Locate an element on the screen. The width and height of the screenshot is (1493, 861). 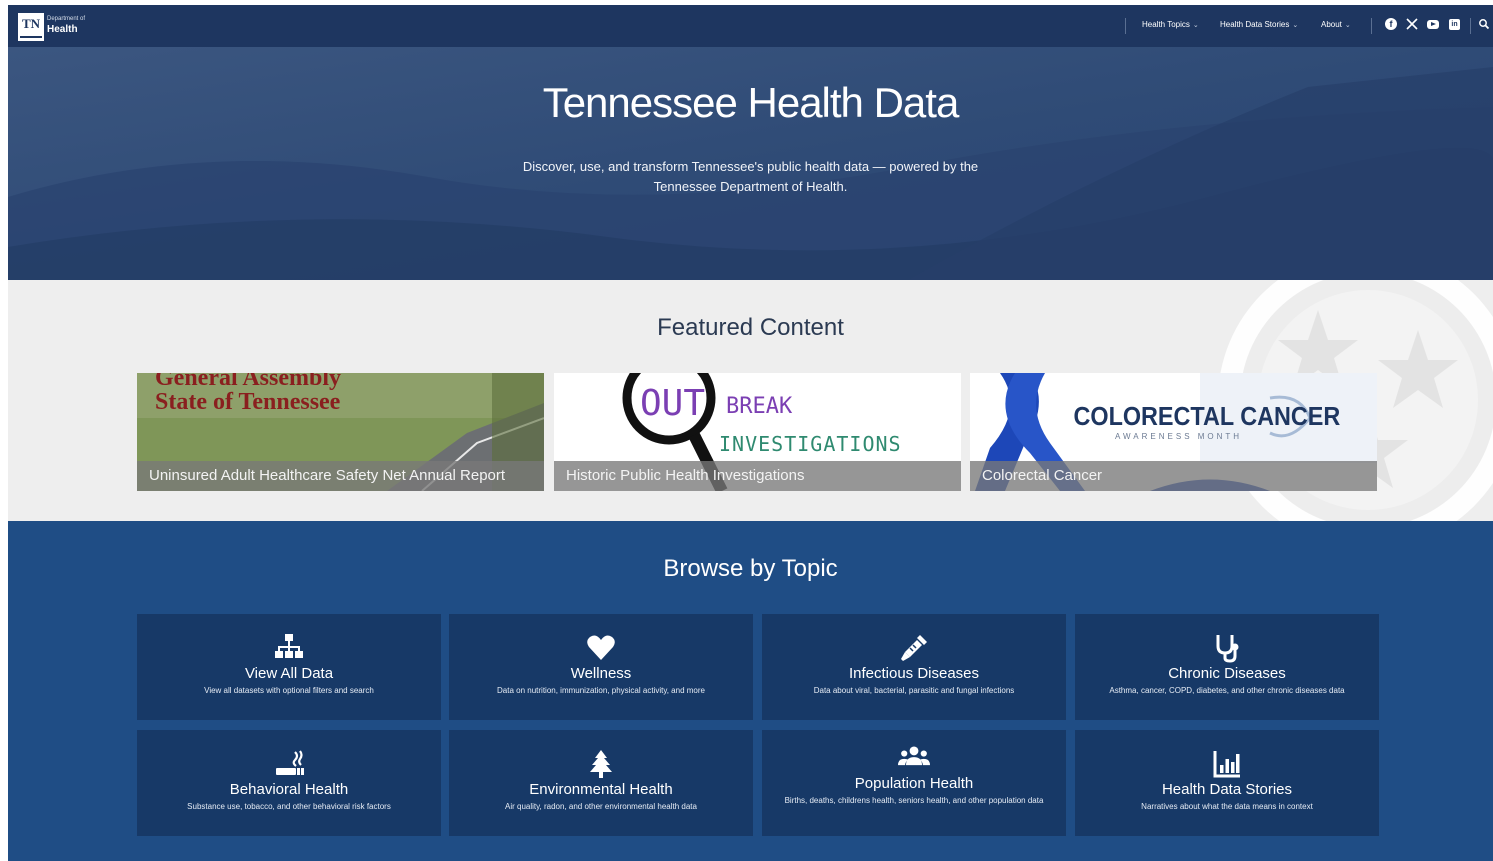
topic-tile-title: Environmental Health is located at coordinates (601, 789).